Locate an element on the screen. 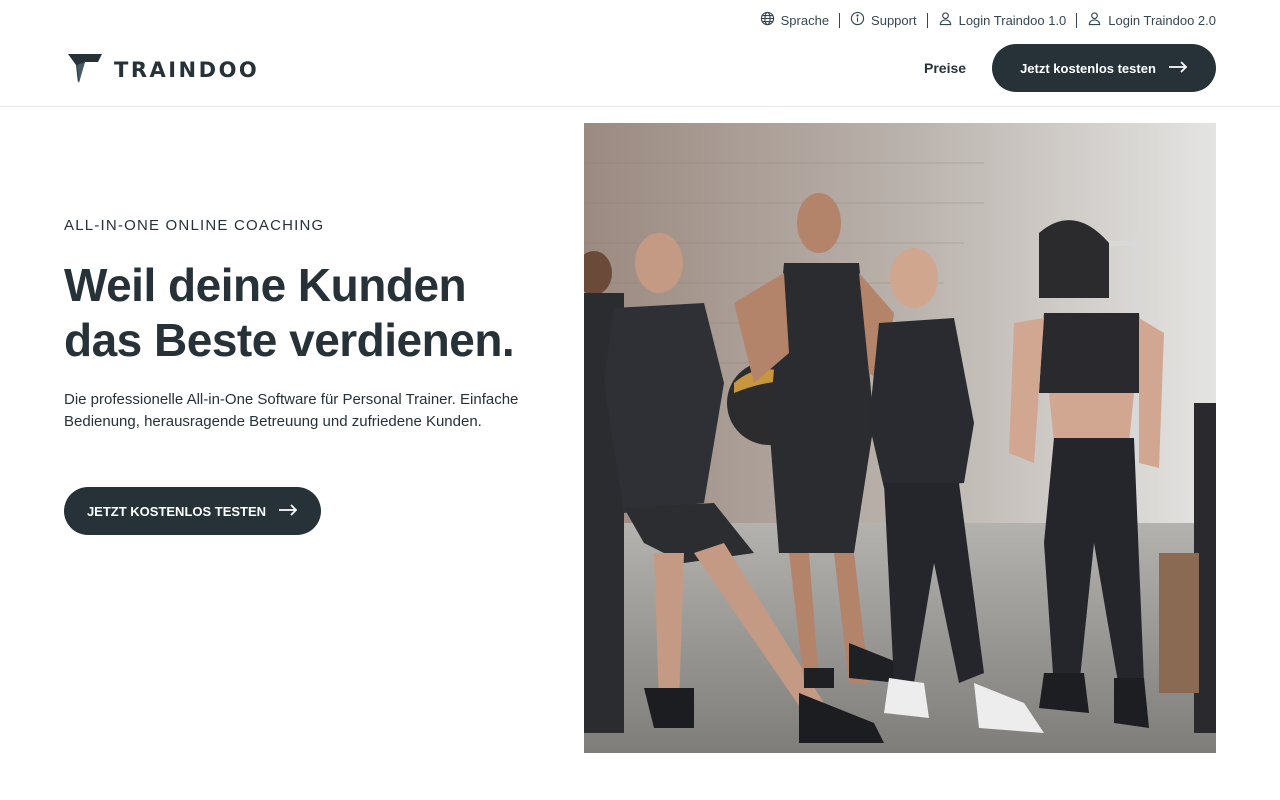  support-link: Support is located at coordinates (883, 20).